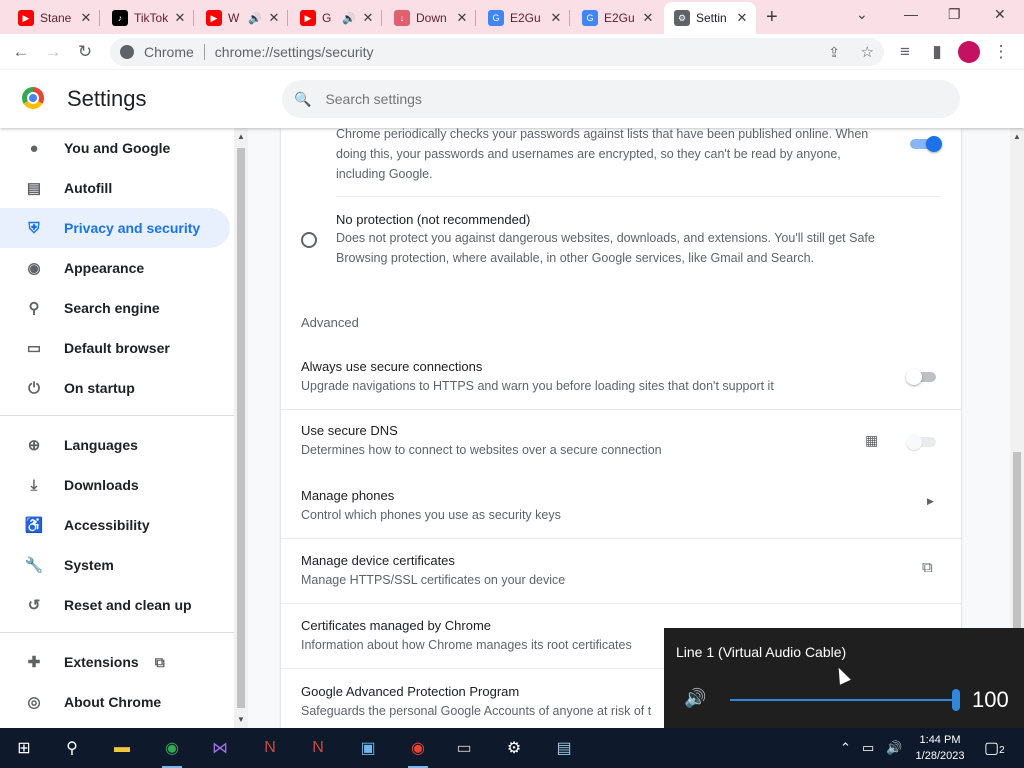 The height and width of the screenshot is (768, 1024). I want to click on sidebar-item-privacy-and-security: ⛨ Privacy and security, so click(115, 228).